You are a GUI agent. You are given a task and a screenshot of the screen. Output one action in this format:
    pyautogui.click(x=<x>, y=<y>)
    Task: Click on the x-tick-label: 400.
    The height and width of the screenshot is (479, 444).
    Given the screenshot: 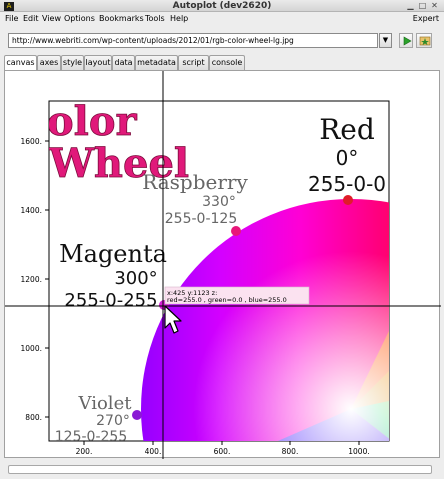 What is the action you would take?
    pyautogui.click(x=153, y=451)
    